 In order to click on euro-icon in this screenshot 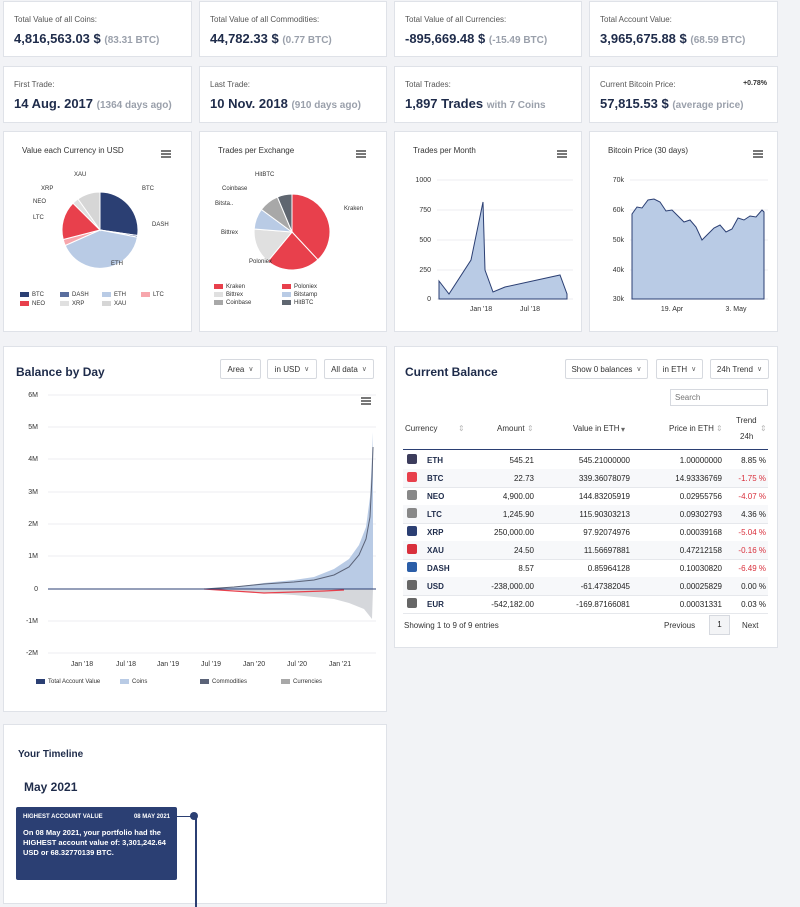, I will do `click(412, 603)`.